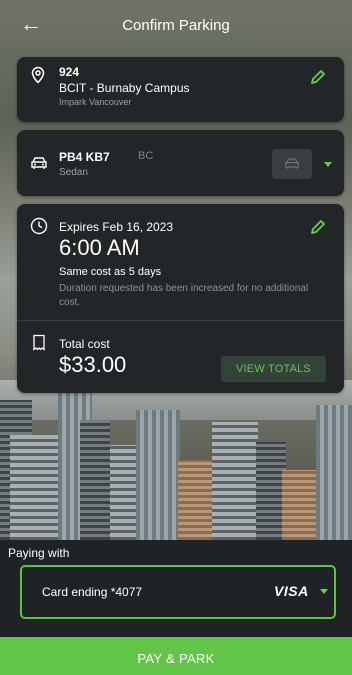  Describe the element at coordinates (116, 227) in the screenshot. I see `expires-label: Expires Feb 16, 2023` at that location.